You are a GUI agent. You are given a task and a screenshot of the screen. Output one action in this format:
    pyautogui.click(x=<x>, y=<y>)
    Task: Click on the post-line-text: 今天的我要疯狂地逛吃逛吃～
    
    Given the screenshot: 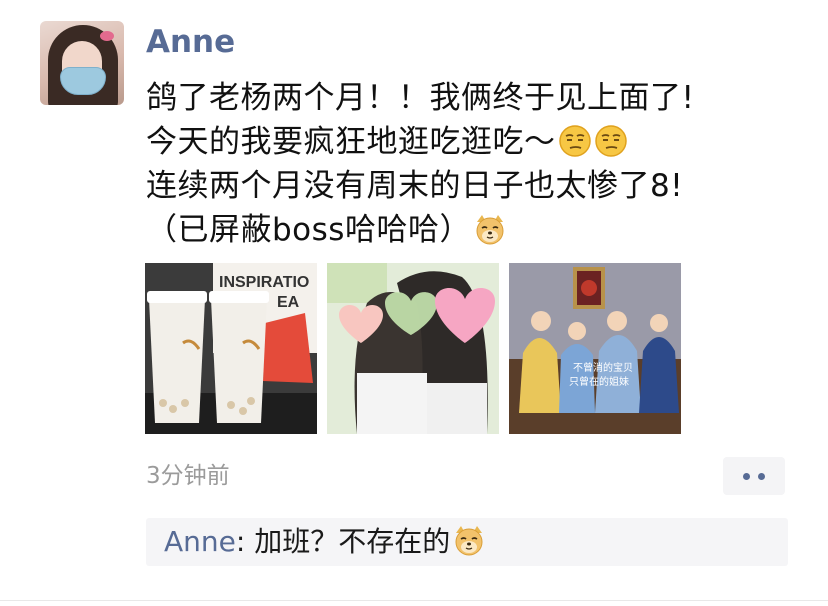 What is the action you would take?
    pyautogui.click(x=351, y=142)
    